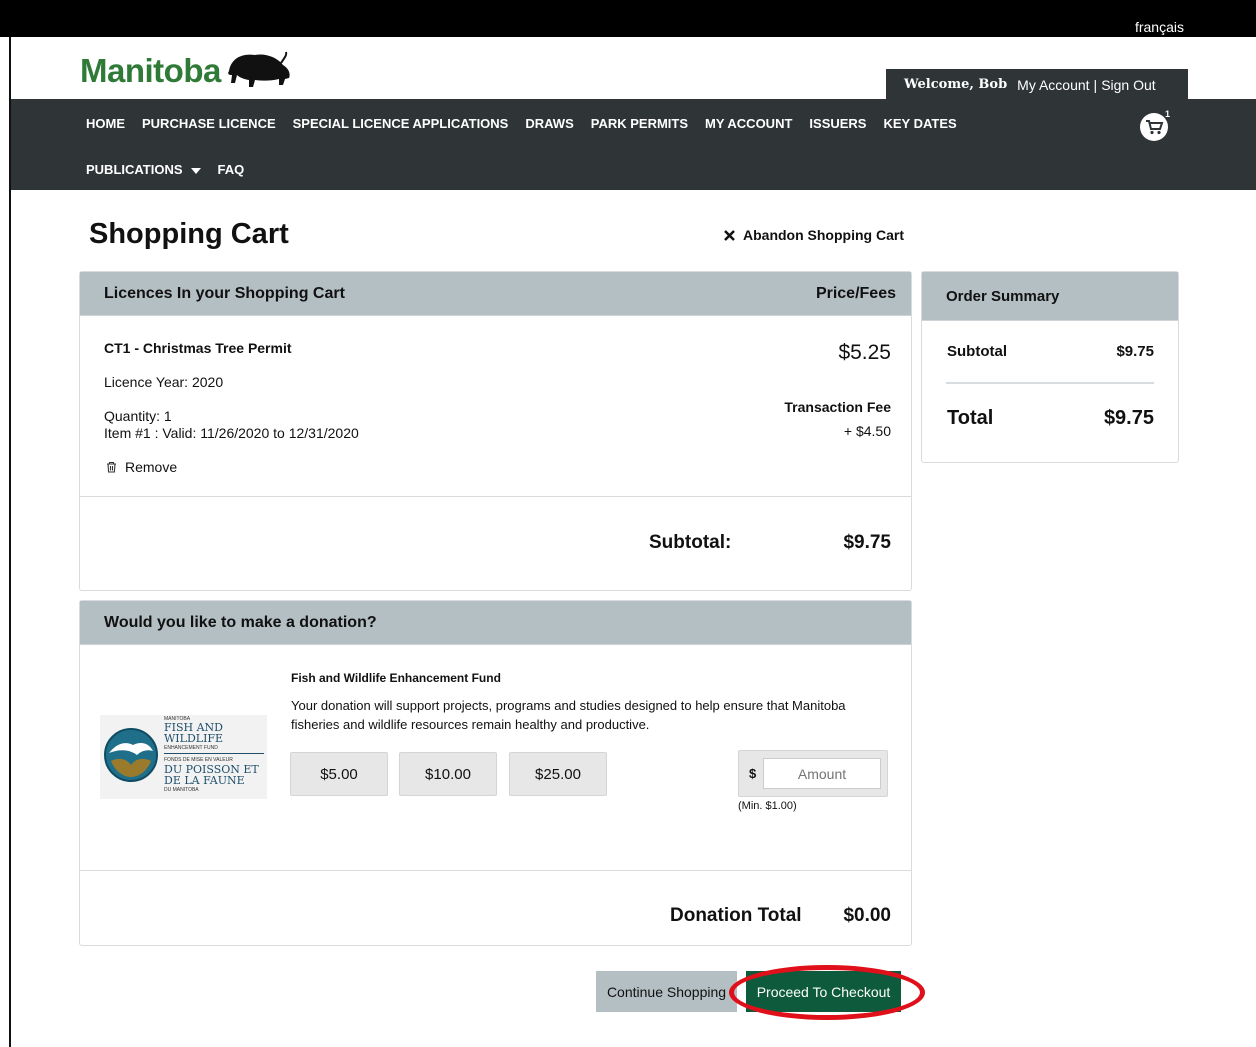  What do you see at coordinates (198, 348) in the screenshot?
I see `item-name: CT1 - Christmas Tree Permit` at bounding box center [198, 348].